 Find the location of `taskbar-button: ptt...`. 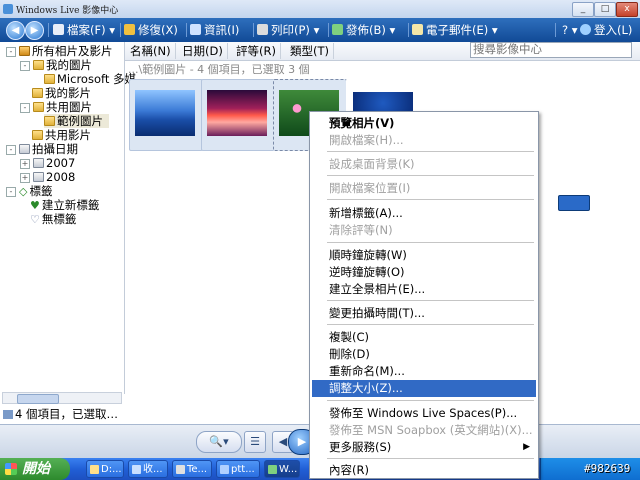

taskbar-button: ptt... is located at coordinates (238, 469).